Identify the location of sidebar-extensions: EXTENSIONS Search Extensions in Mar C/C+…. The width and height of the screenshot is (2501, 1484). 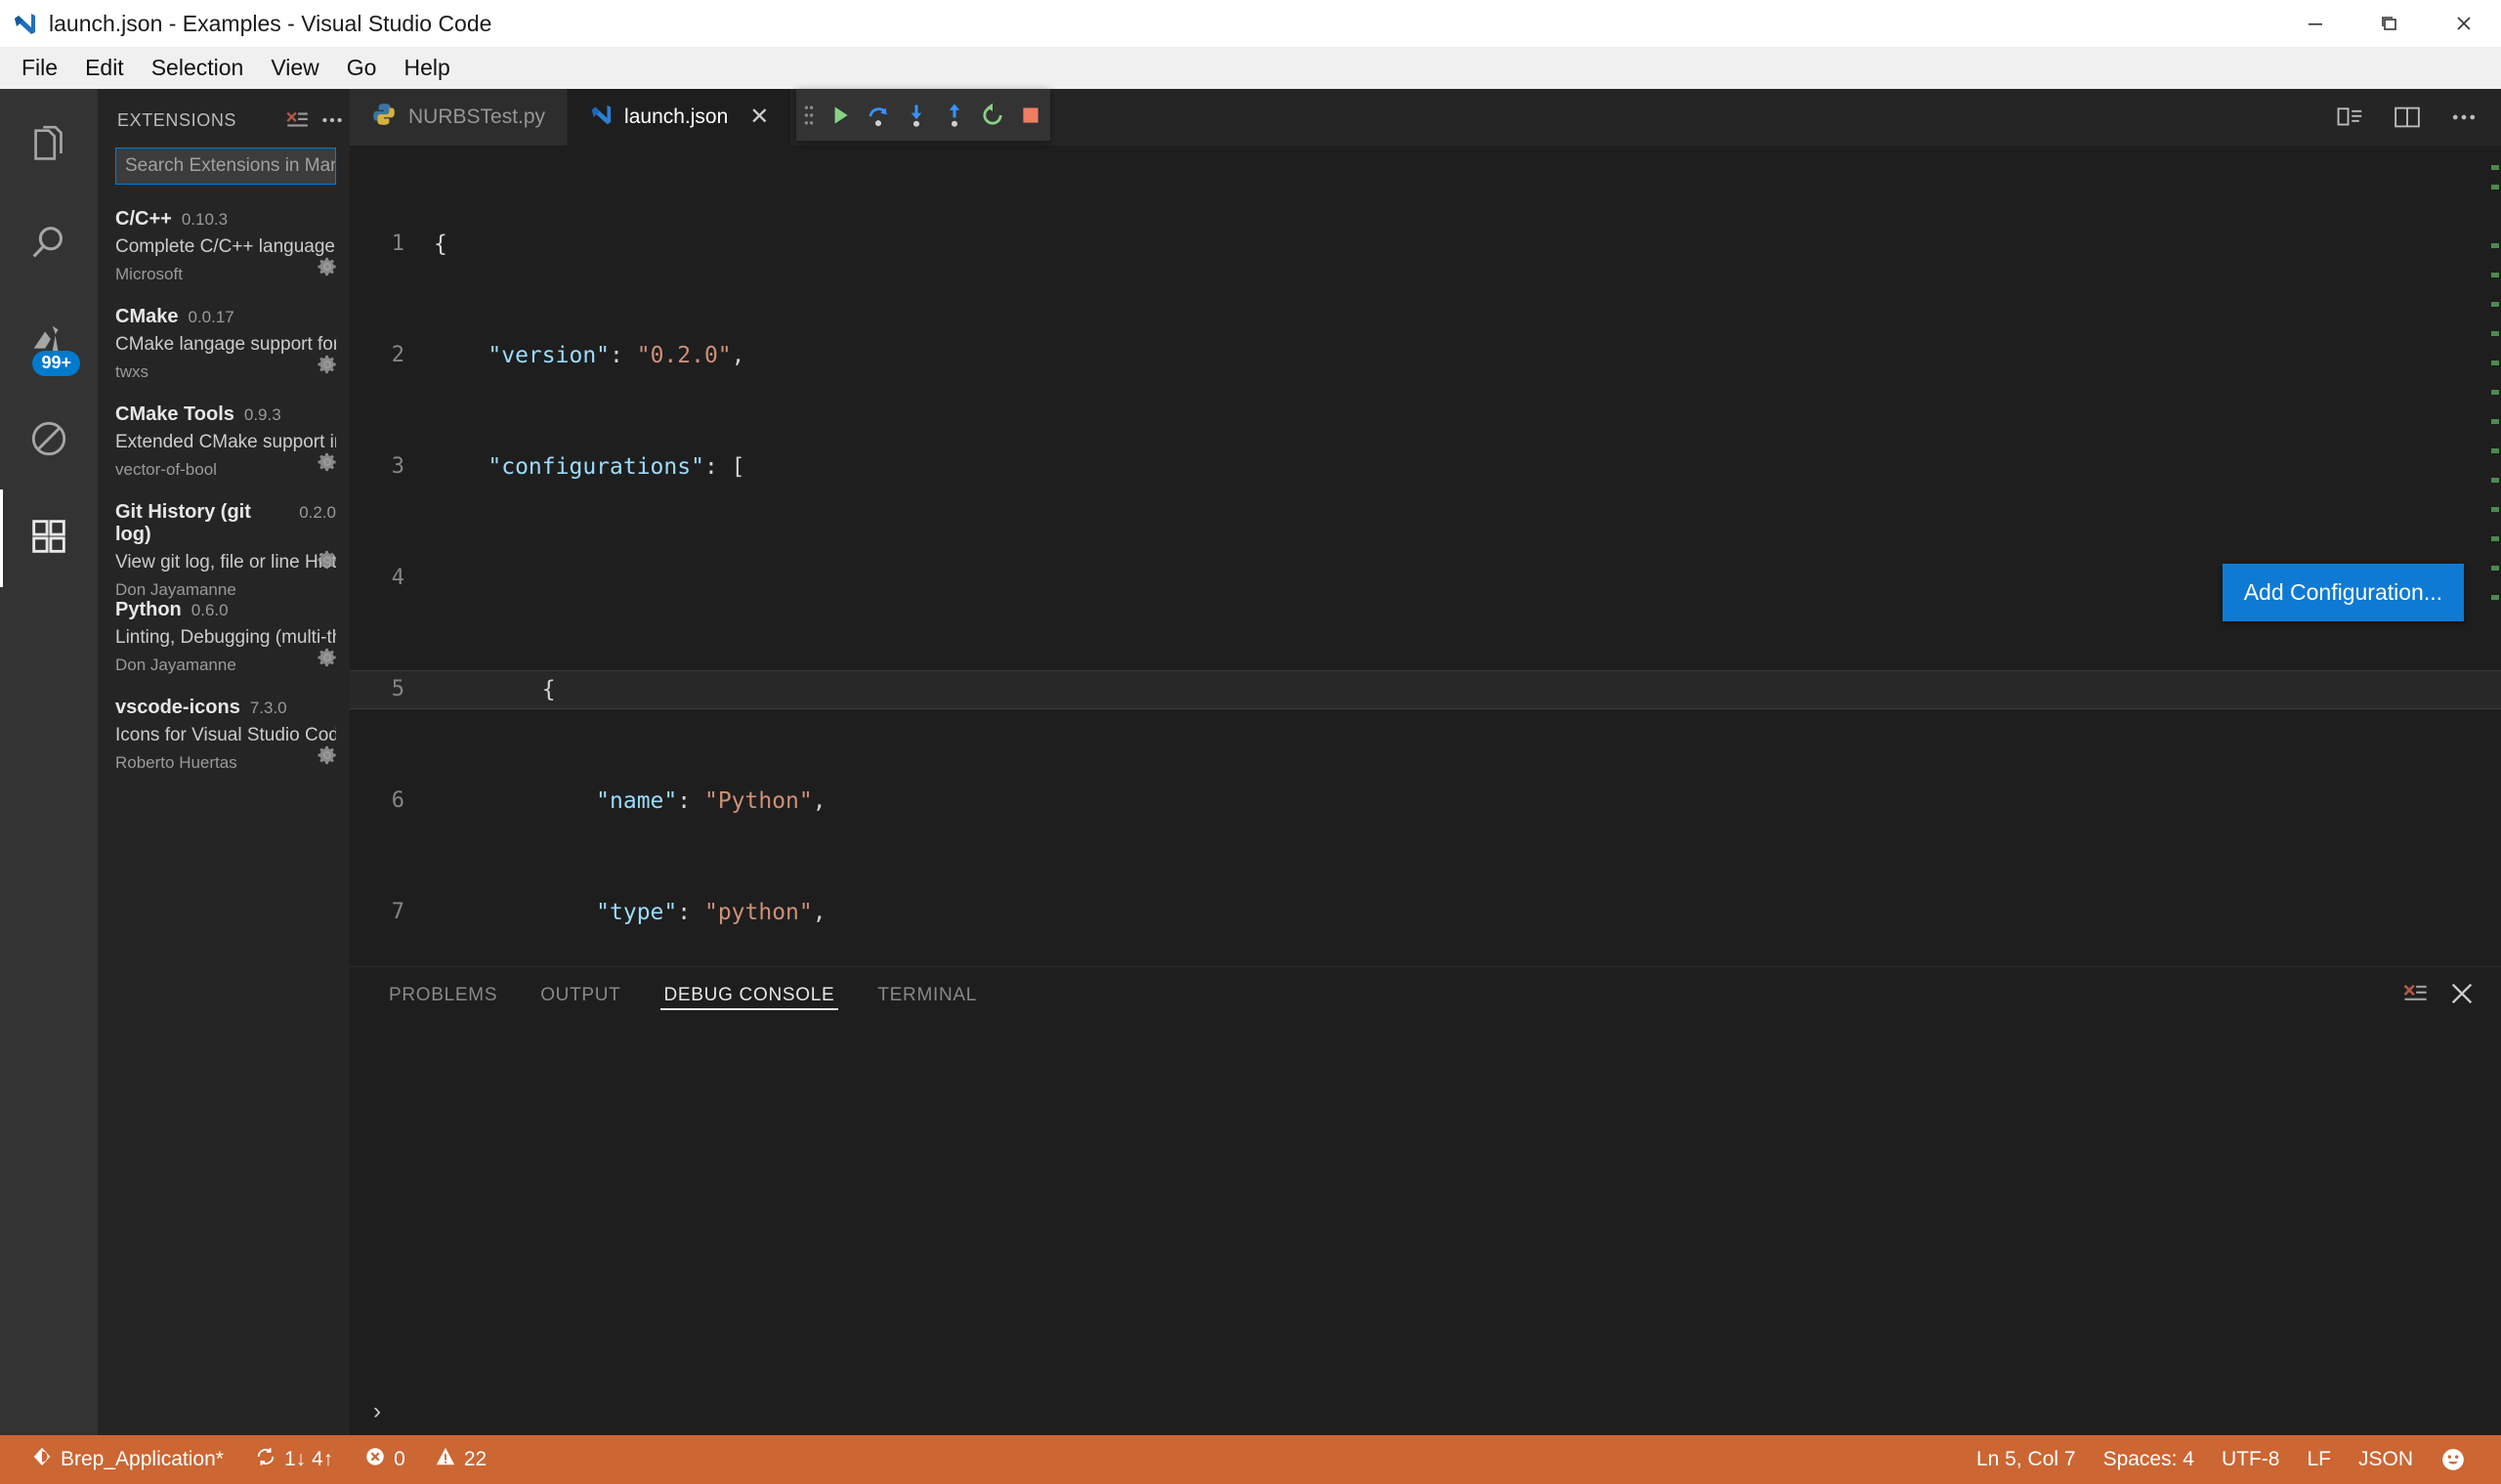
(224, 762).